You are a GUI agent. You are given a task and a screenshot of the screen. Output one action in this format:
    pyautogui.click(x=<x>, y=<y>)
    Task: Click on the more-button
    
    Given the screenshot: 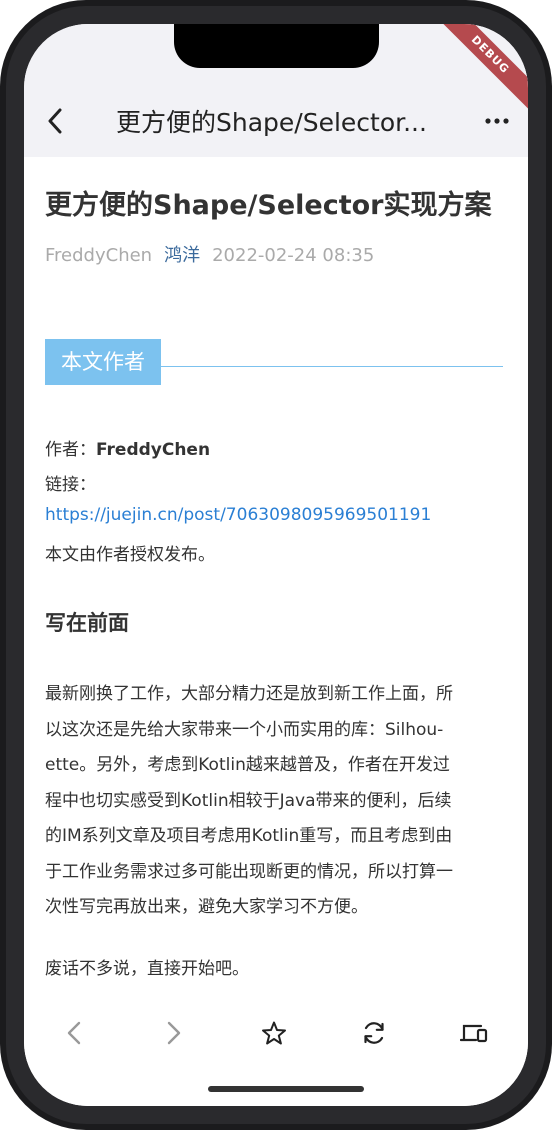 What is the action you would take?
    pyautogui.click(x=497, y=121)
    